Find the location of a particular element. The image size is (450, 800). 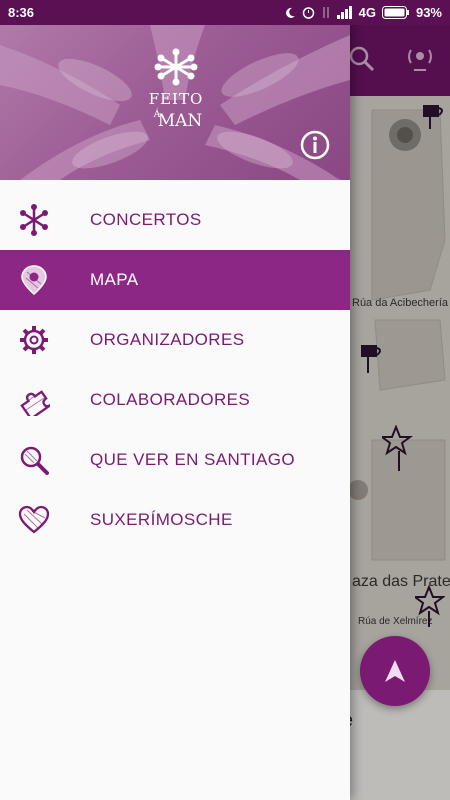

menu-item-label: SUXERÍMOSCHE is located at coordinates (161, 519).